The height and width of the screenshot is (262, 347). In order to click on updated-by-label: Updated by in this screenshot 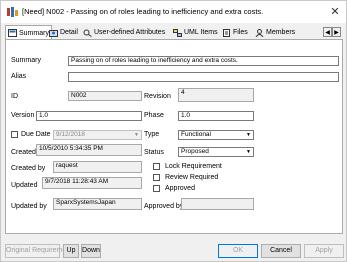, I will do `click(29, 206)`.